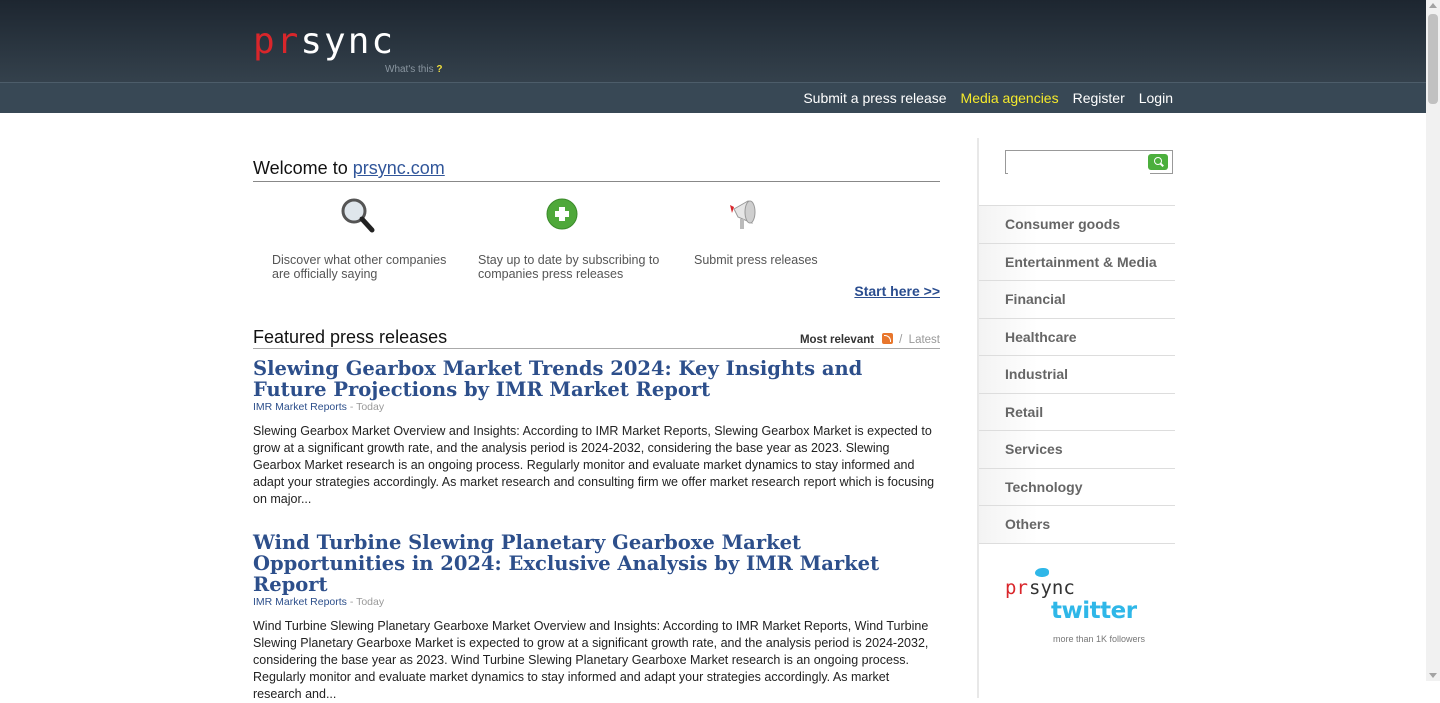  I want to click on twitter-banner: pr sync twitter more than 1K followers, so click(1080, 608).